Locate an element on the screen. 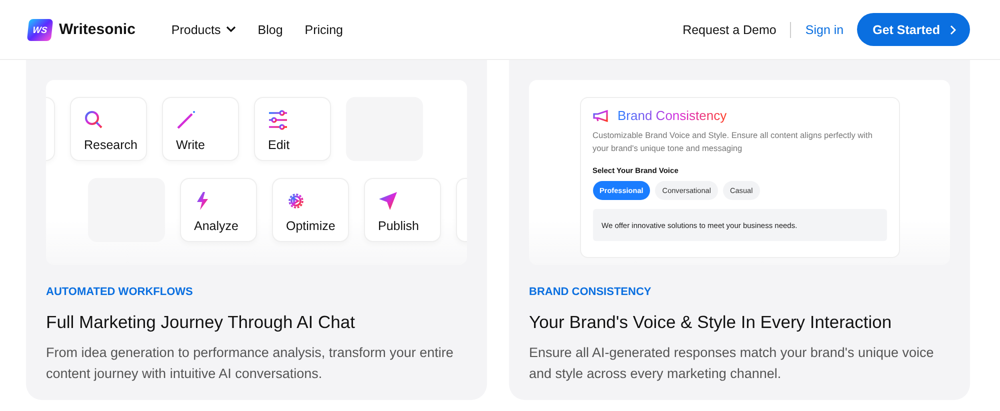 This screenshot has width=1000, height=411. tool-label: Publish is located at coordinates (399, 226).